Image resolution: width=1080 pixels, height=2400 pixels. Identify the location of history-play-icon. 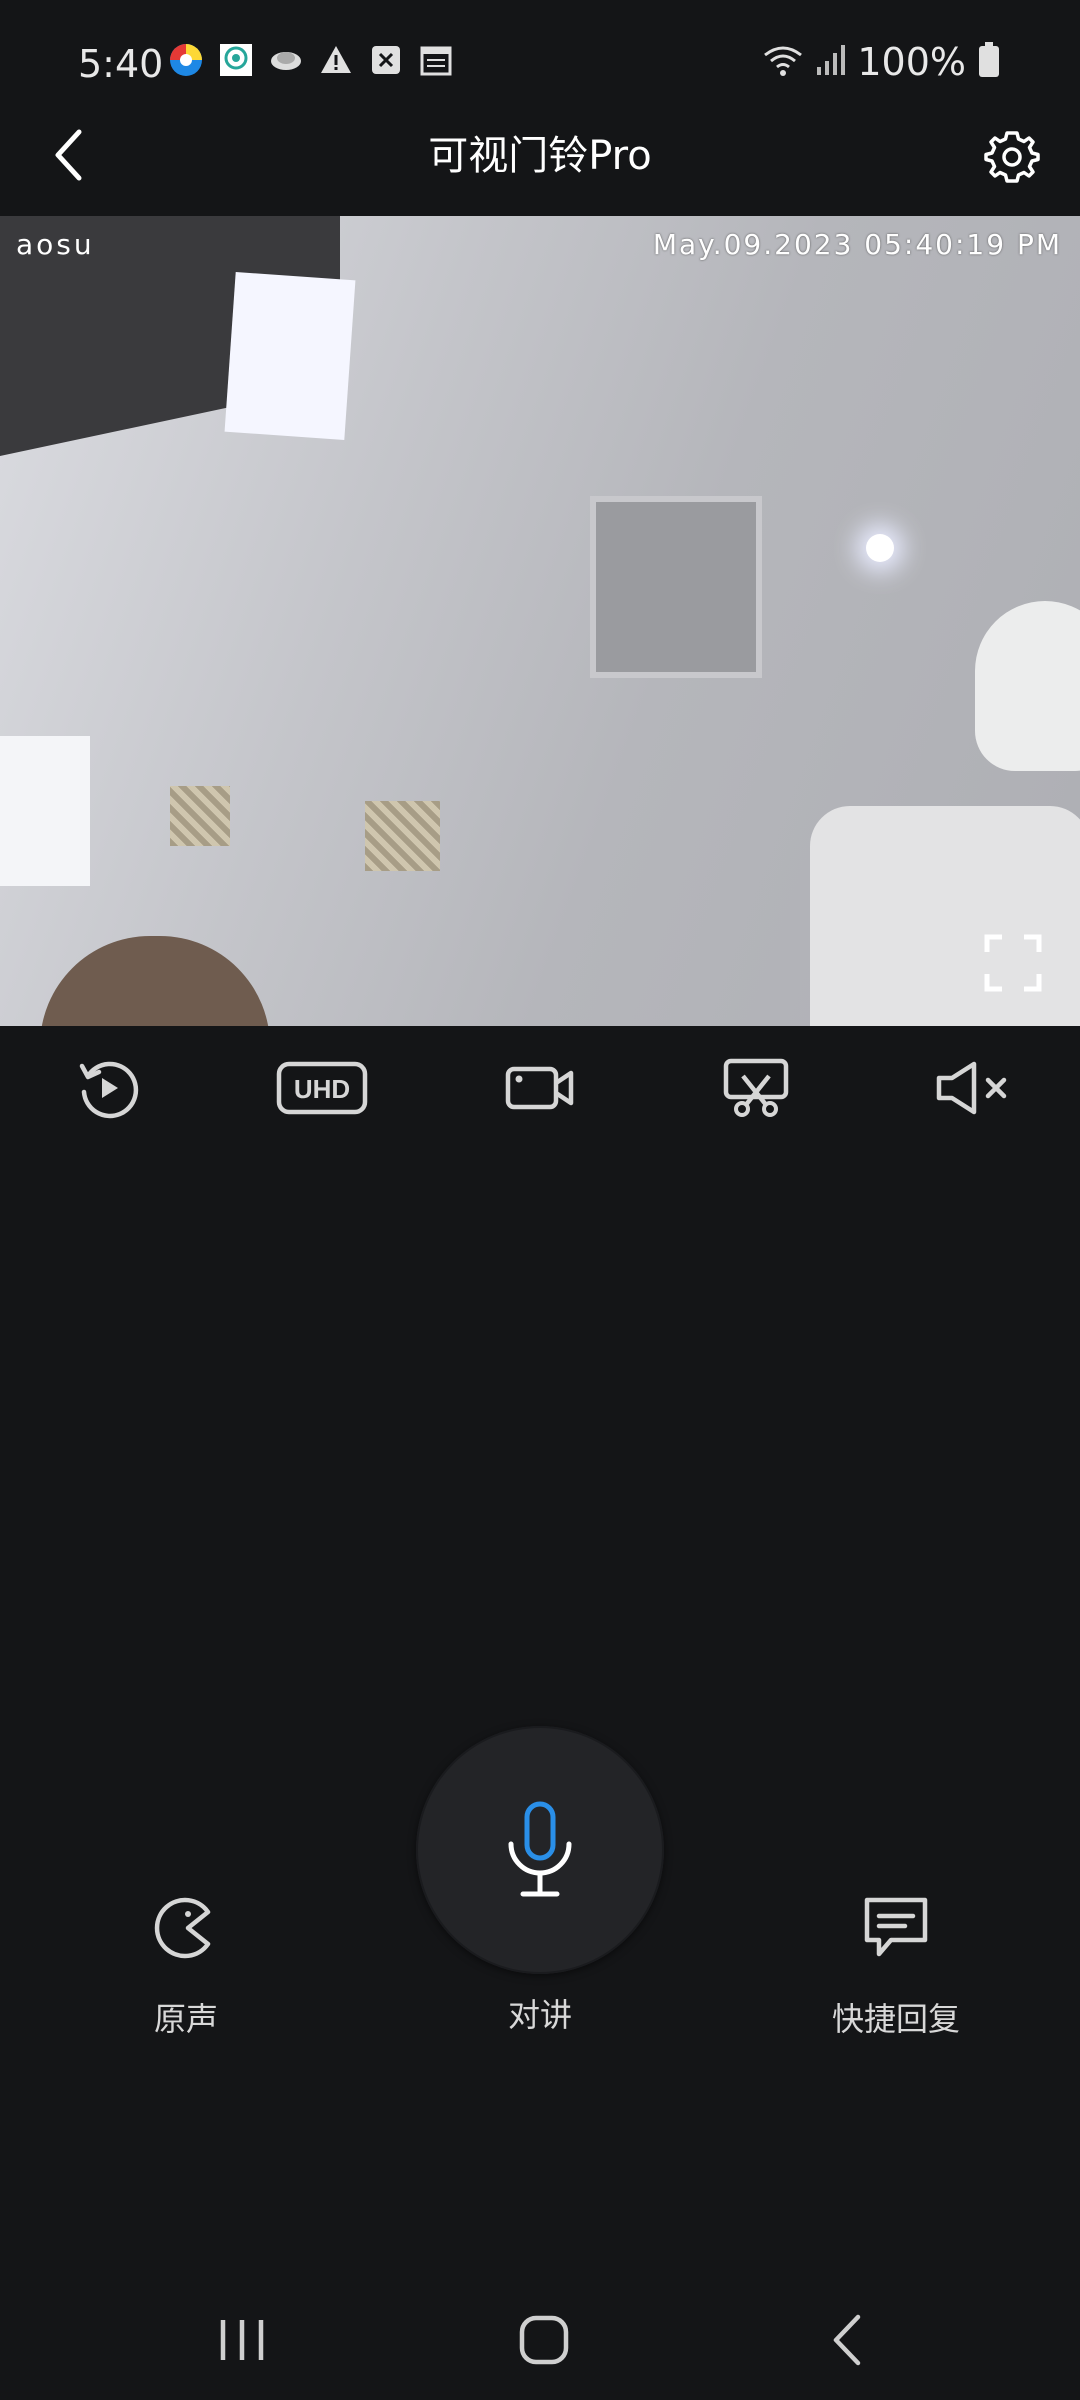
(109, 1090).